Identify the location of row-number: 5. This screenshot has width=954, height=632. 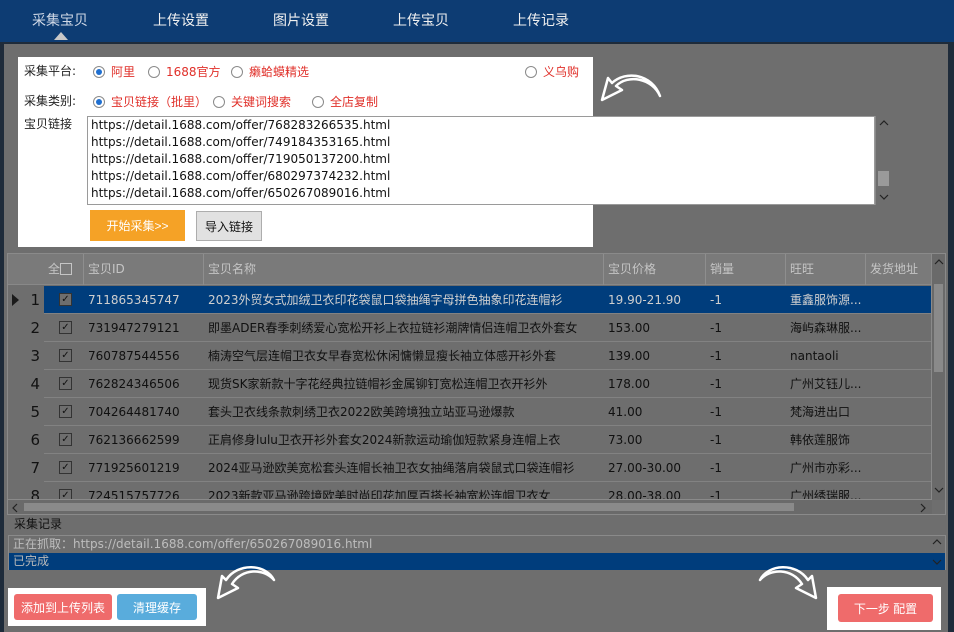
(26, 412).